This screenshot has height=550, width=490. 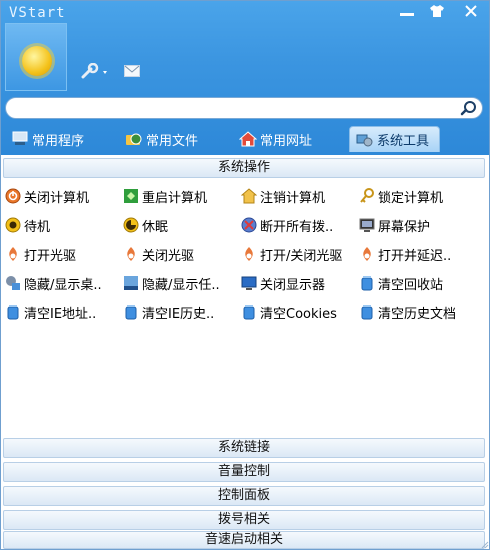 What do you see at coordinates (367, 225) in the screenshot?
I see `screensaver-icon` at bounding box center [367, 225].